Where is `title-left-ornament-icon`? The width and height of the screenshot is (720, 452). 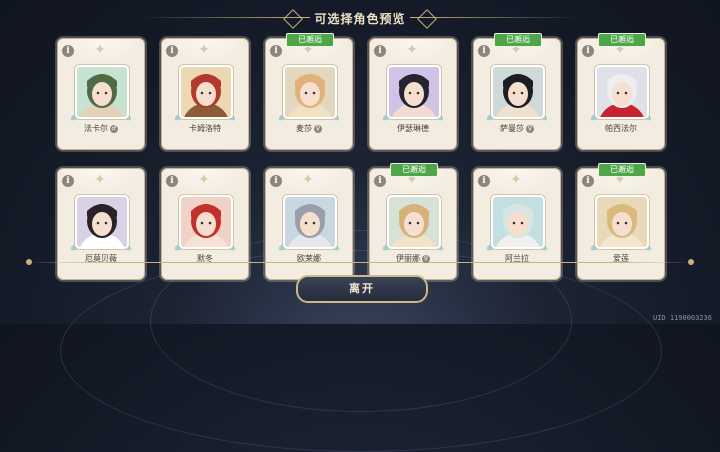 title-left-ornament-icon is located at coordinates (293, 19).